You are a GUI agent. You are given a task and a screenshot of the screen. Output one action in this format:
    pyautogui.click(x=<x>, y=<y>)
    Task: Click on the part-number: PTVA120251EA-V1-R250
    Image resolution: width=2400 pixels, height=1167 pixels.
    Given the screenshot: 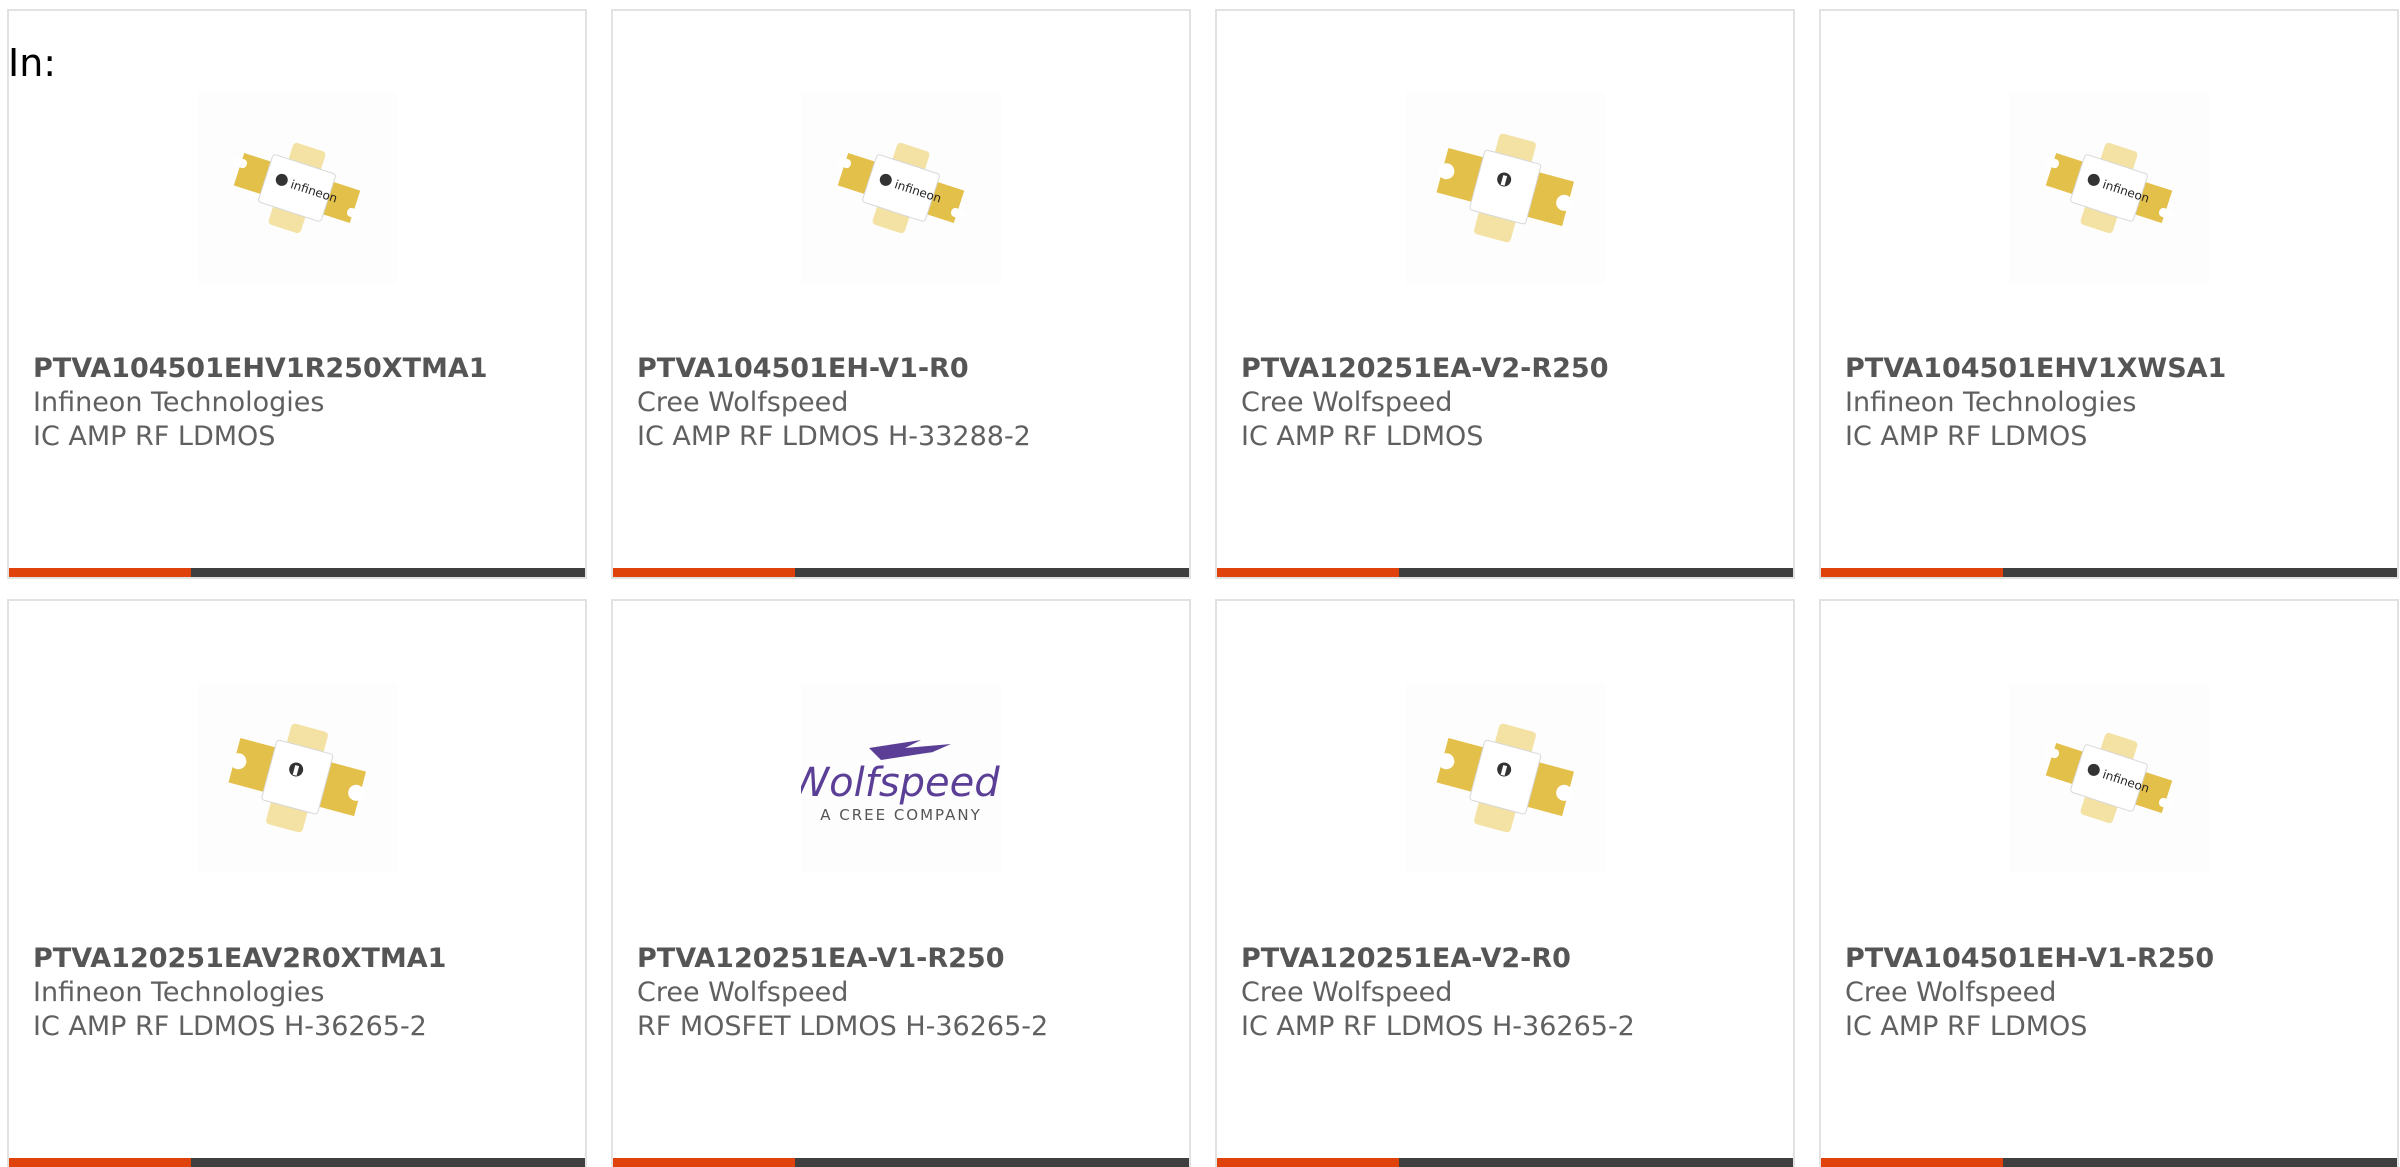 What is the action you would take?
    pyautogui.click(x=905, y=959)
    